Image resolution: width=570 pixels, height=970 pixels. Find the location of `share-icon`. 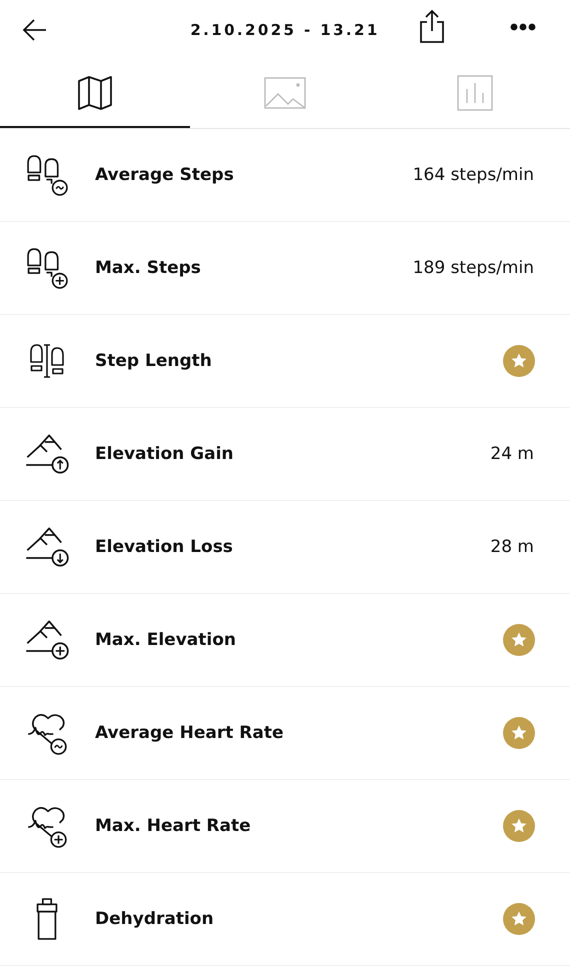

share-icon is located at coordinates (432, 26).